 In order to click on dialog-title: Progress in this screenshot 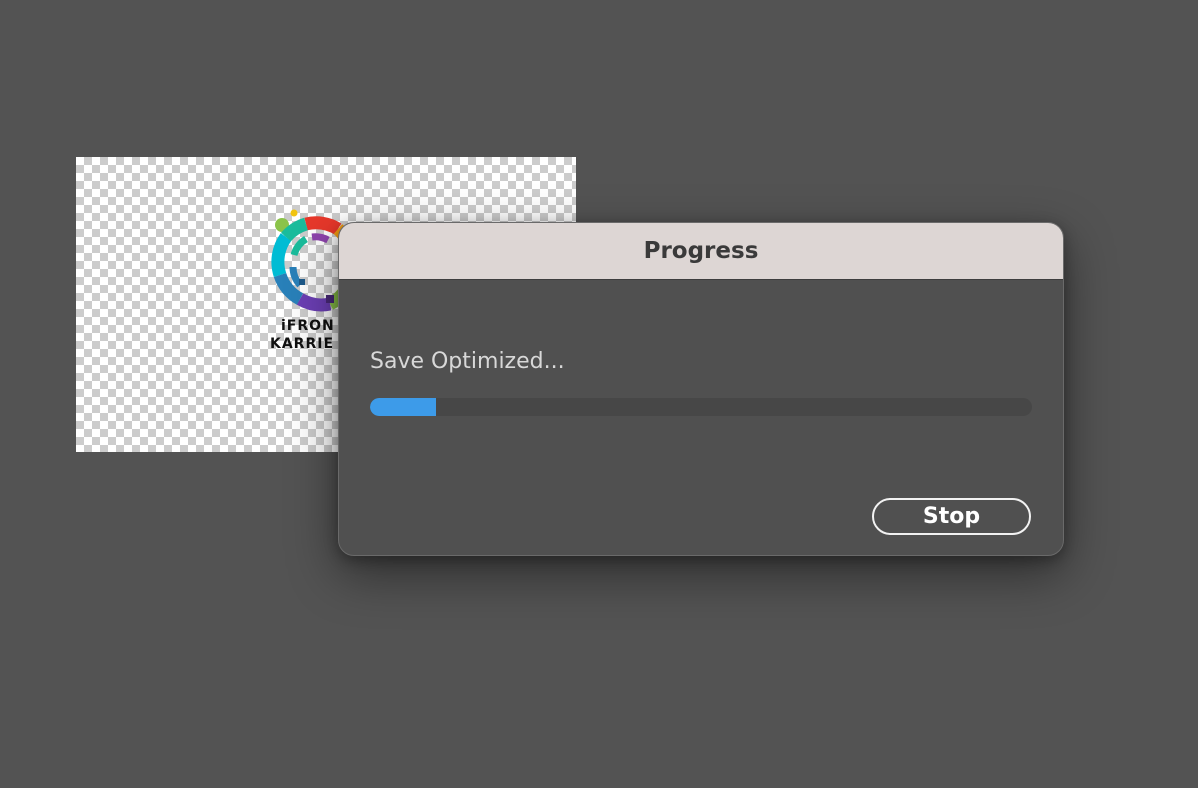, I will do `click(701, 251)`.